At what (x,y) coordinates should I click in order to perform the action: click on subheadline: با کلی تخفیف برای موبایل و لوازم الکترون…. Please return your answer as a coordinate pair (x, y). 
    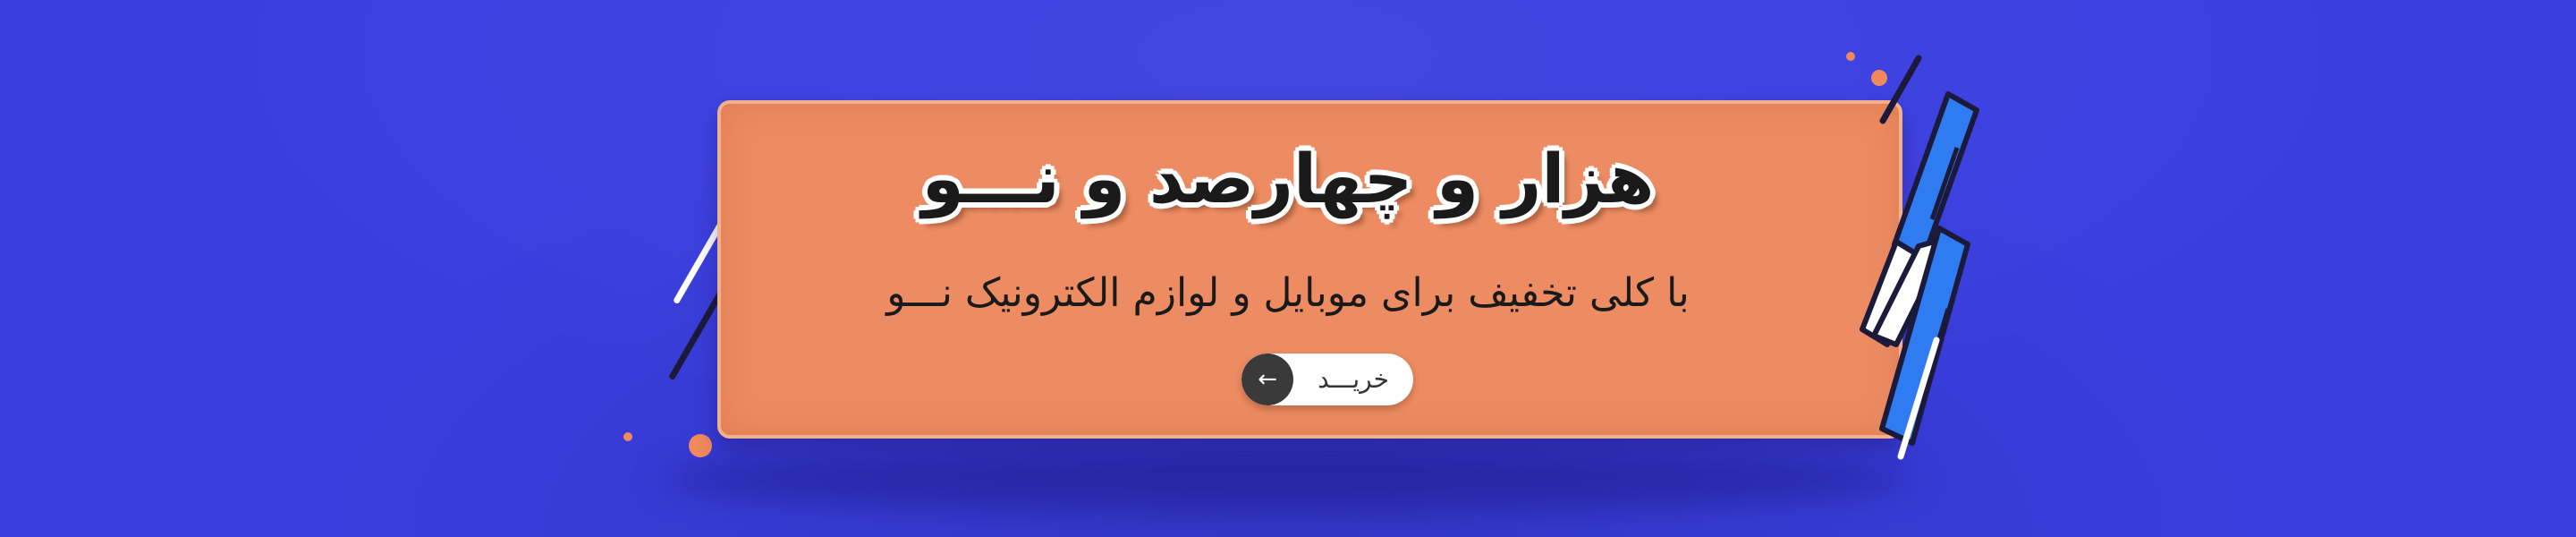
    Looking at the image, I should click on (1288, 293).